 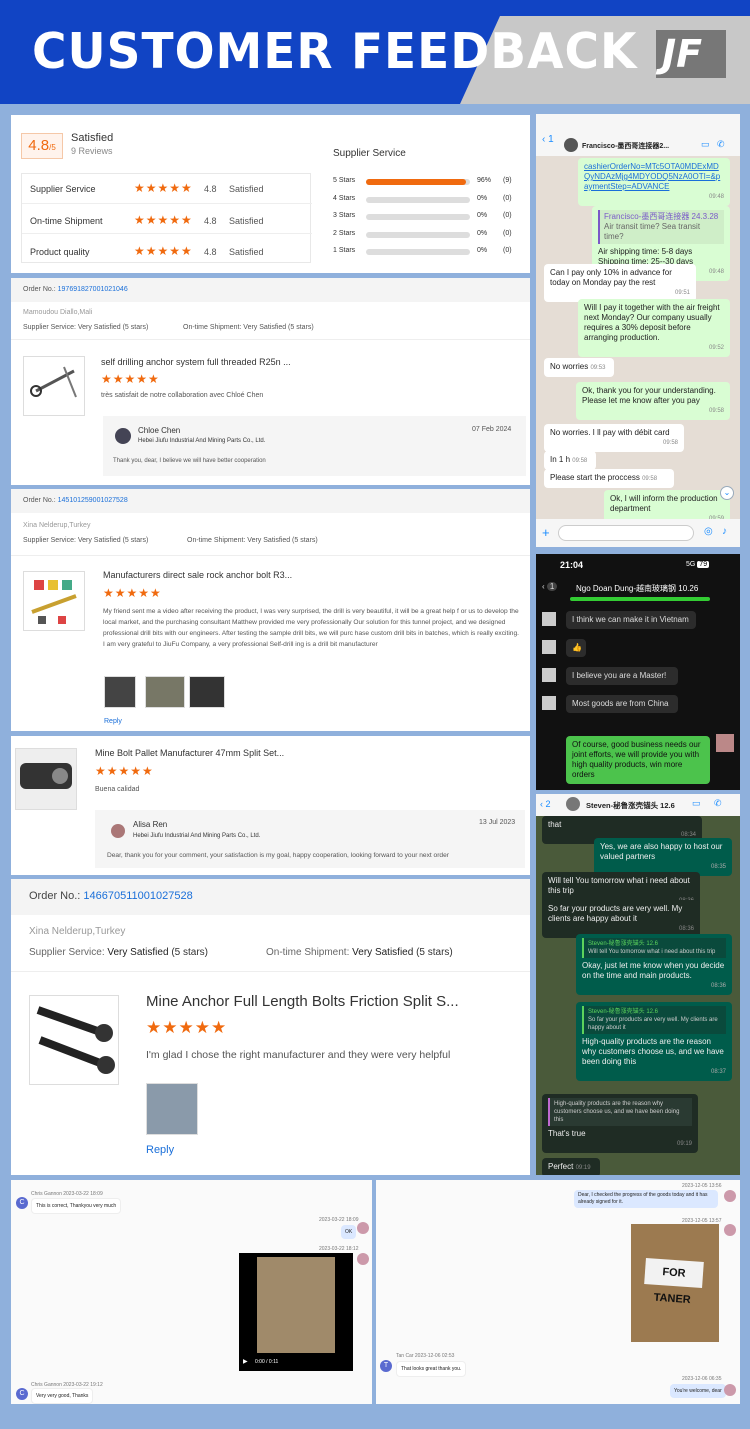 I want to click on supplier-service-title: Supplier Service, so click(x=369, y=153).